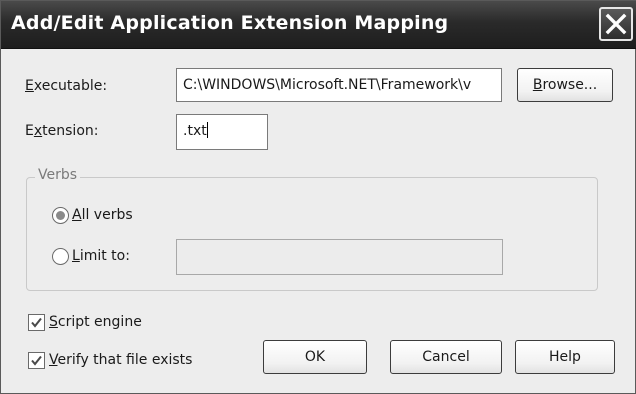  What do you see at coordinates (60, 256) in the screenshot?
I see `limit-to-radio` at bounding box center [60, 256].